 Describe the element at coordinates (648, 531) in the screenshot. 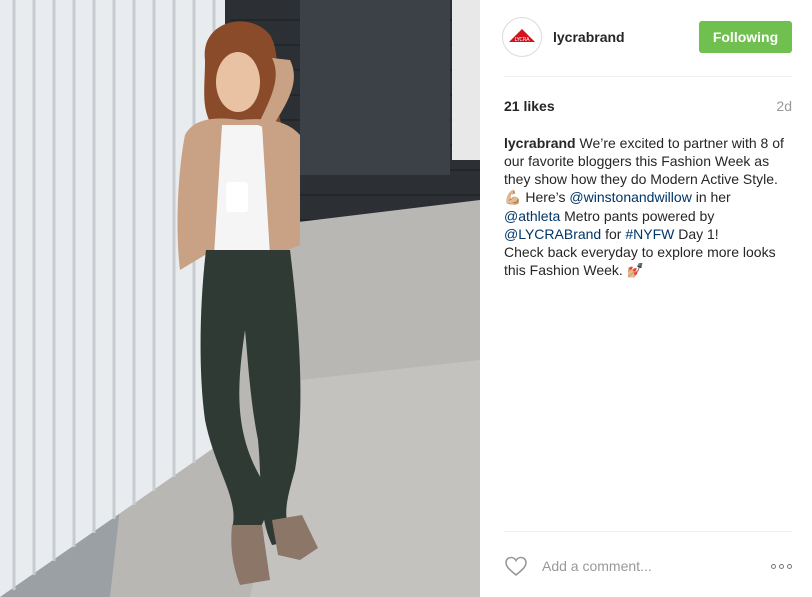

I see `comment-divider` at that location.